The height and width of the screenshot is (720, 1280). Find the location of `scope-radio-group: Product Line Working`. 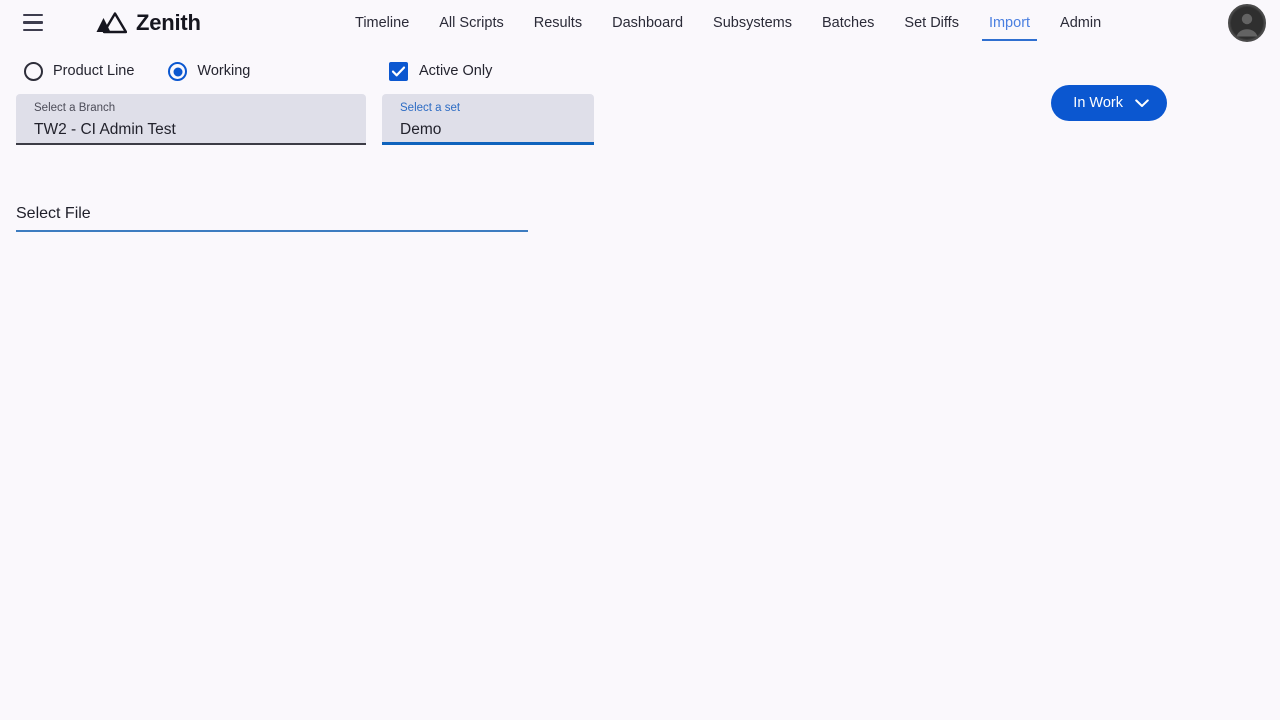

scope-radio-group: Product Line Working is located at coordinates (146, 71).